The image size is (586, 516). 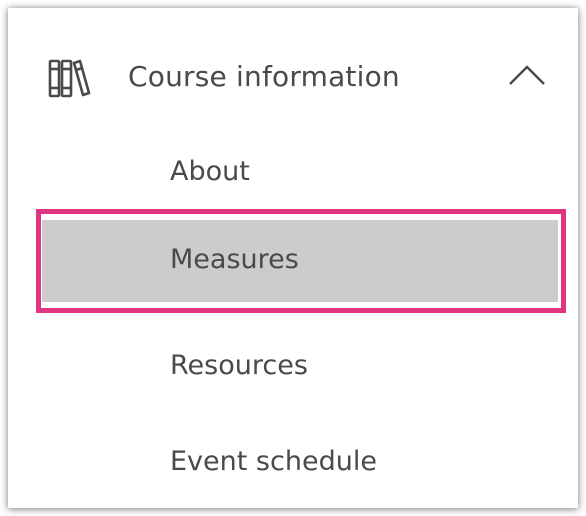 I want to click on nav-item-label: Resources, so click(x=239, y=365).